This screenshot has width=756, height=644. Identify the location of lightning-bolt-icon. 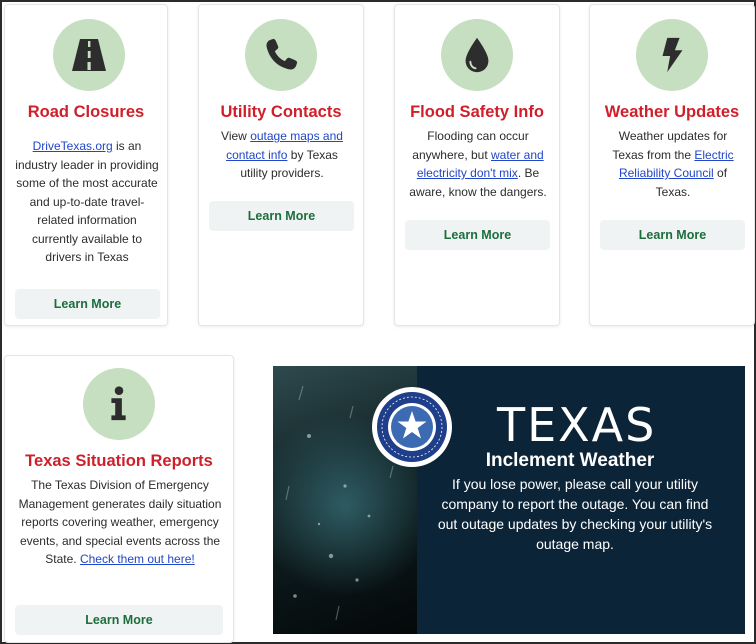
(672, 55).